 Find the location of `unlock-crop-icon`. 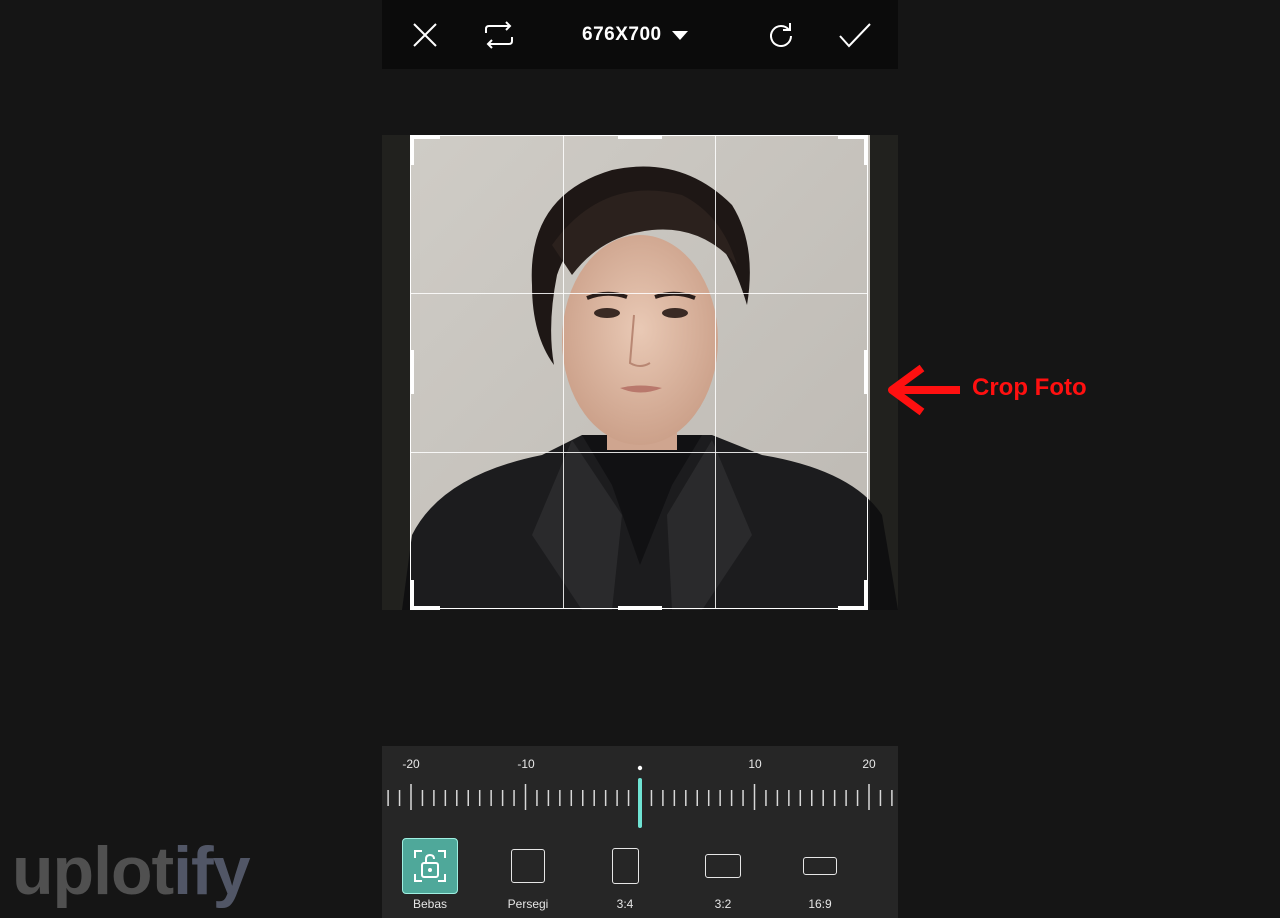

unlock-crop-icon is located at coordinates (430, 866).